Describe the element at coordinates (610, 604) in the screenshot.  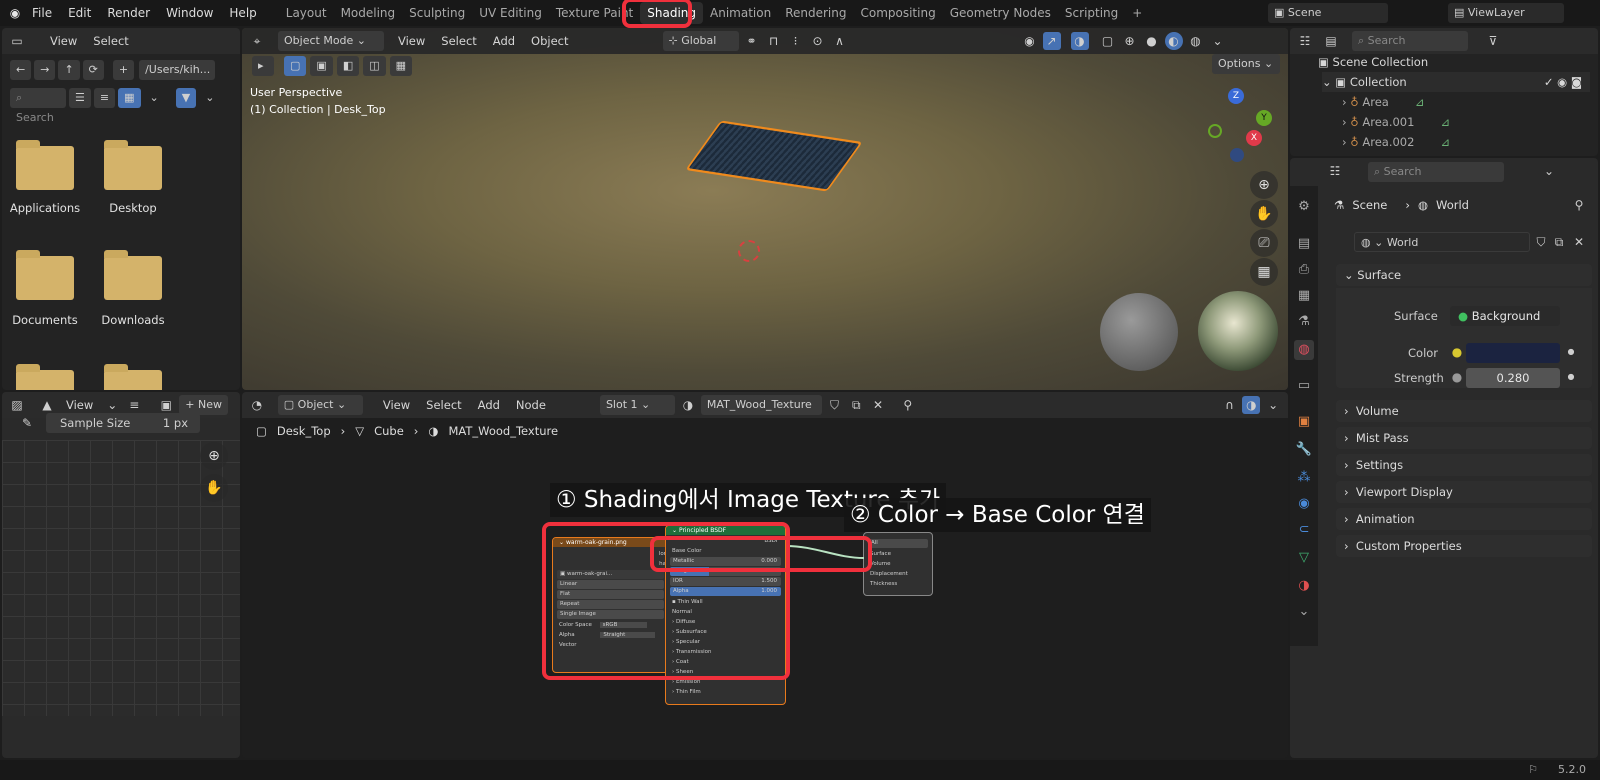
I see `extension-dropdown: Repeat` at that location.